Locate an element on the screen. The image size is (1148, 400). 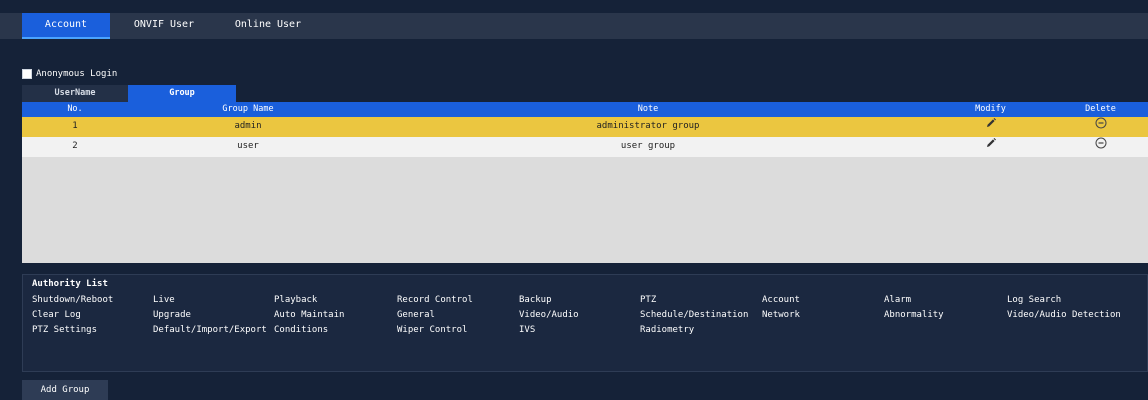
header-note: Note is located at coordinates (648, 109).